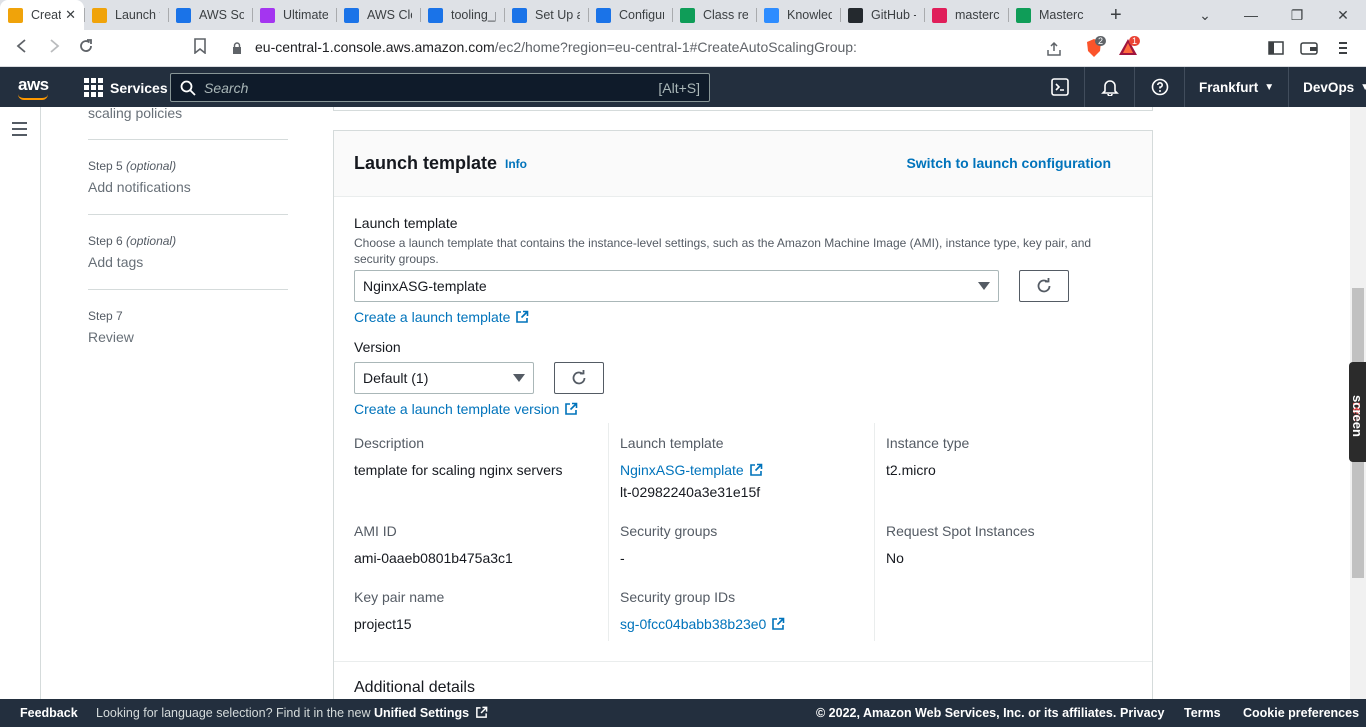 The image size is (1366, 727). What do you see at coordinates (960, 544) in the screenshot?
I see `spot-instances-field: Request Spot Instances No` at bounding box center [960, 544].